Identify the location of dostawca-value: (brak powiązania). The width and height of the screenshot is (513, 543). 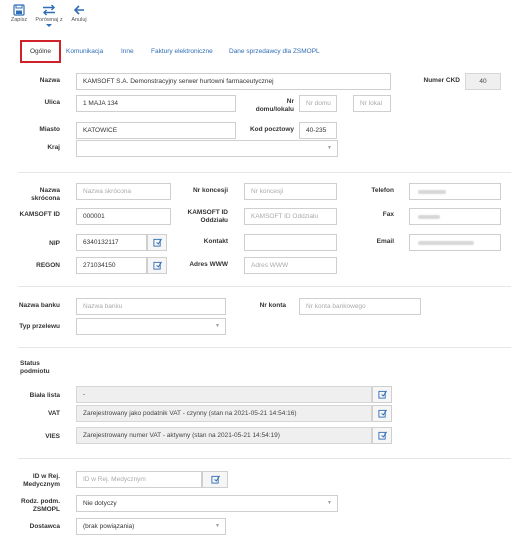
(109, 526).